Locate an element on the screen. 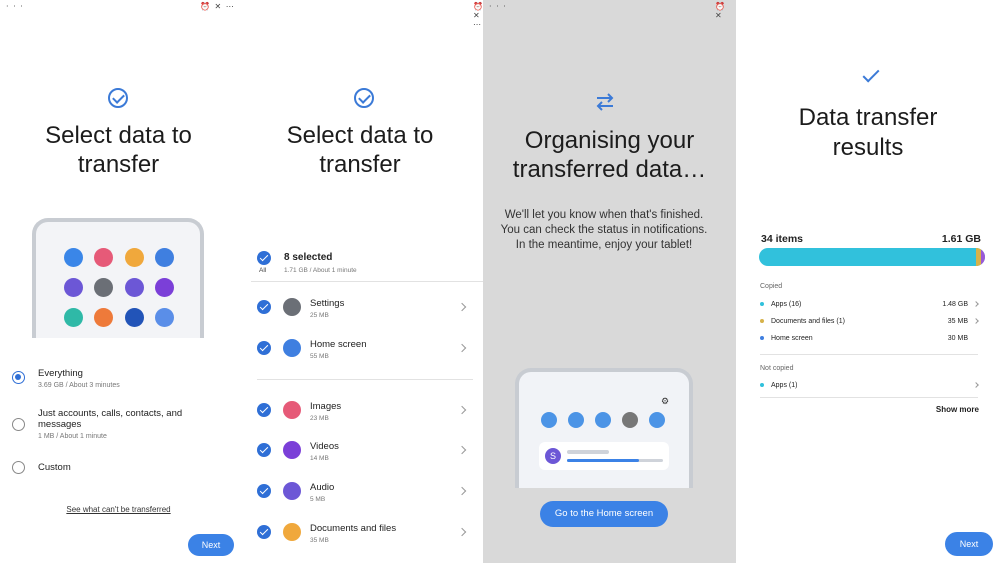  item-size: 55 MB is located at coordinates (319, 356).